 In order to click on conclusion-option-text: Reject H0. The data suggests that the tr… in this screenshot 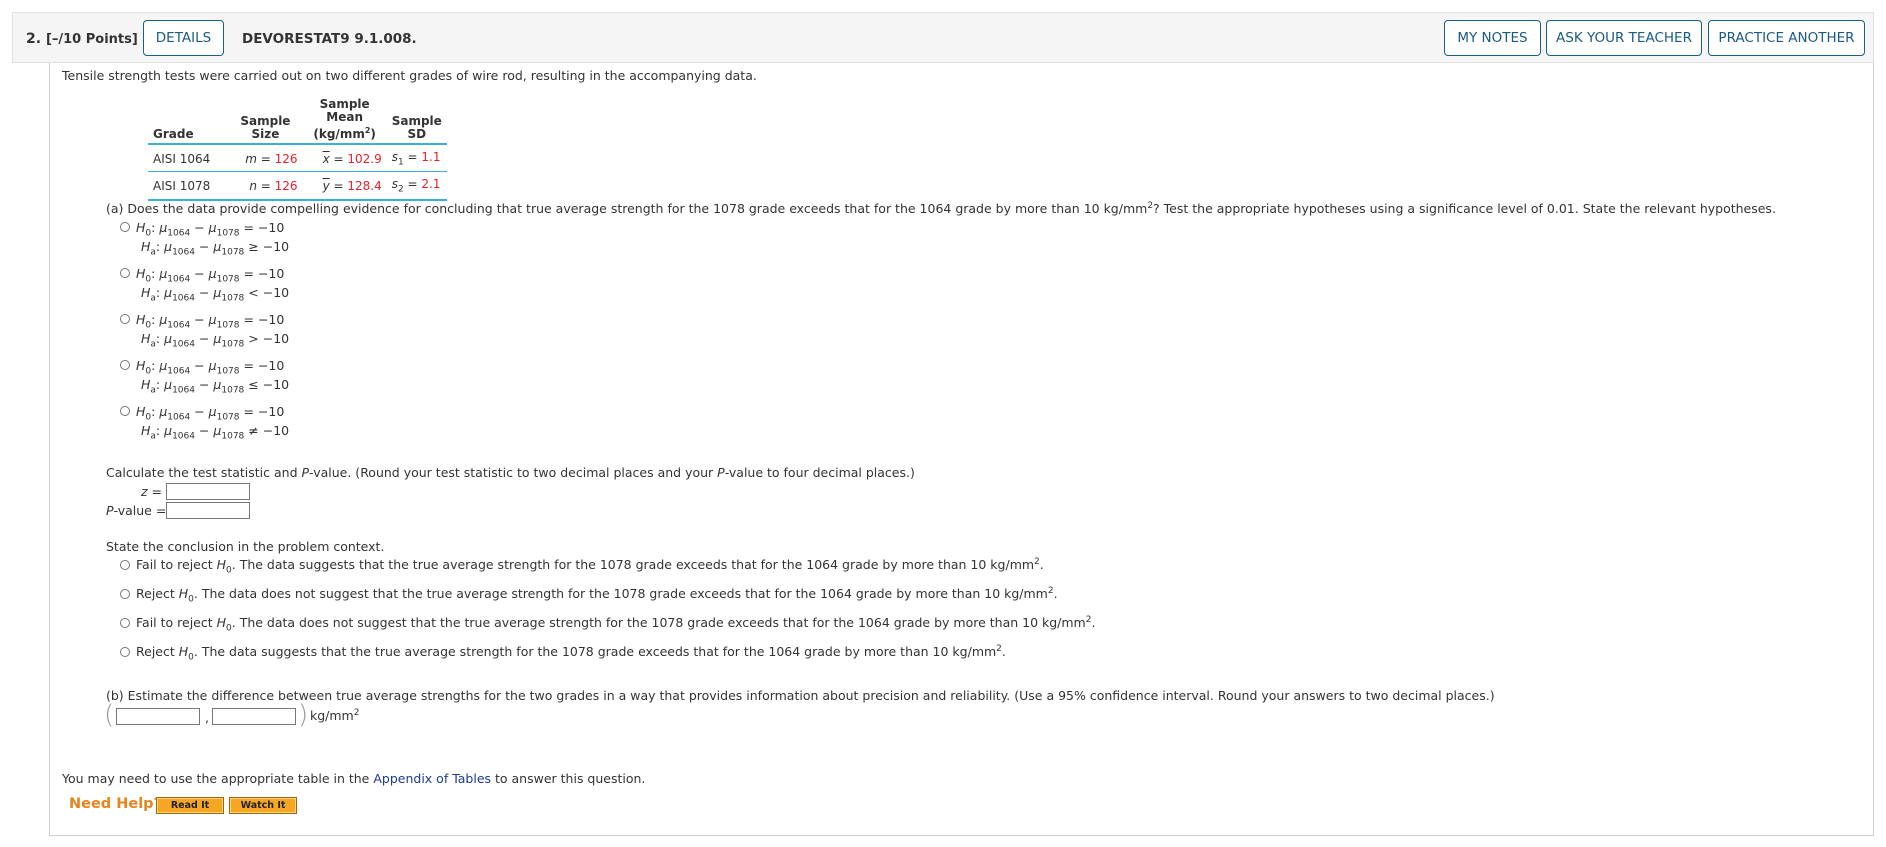, I will do `click(571, 653)`.